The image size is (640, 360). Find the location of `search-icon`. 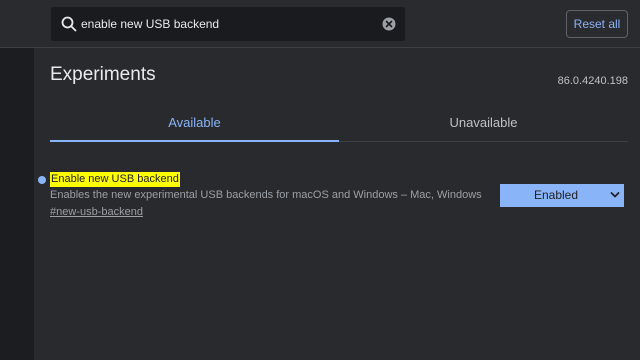

search-icon is located at coordinates (69, 24).